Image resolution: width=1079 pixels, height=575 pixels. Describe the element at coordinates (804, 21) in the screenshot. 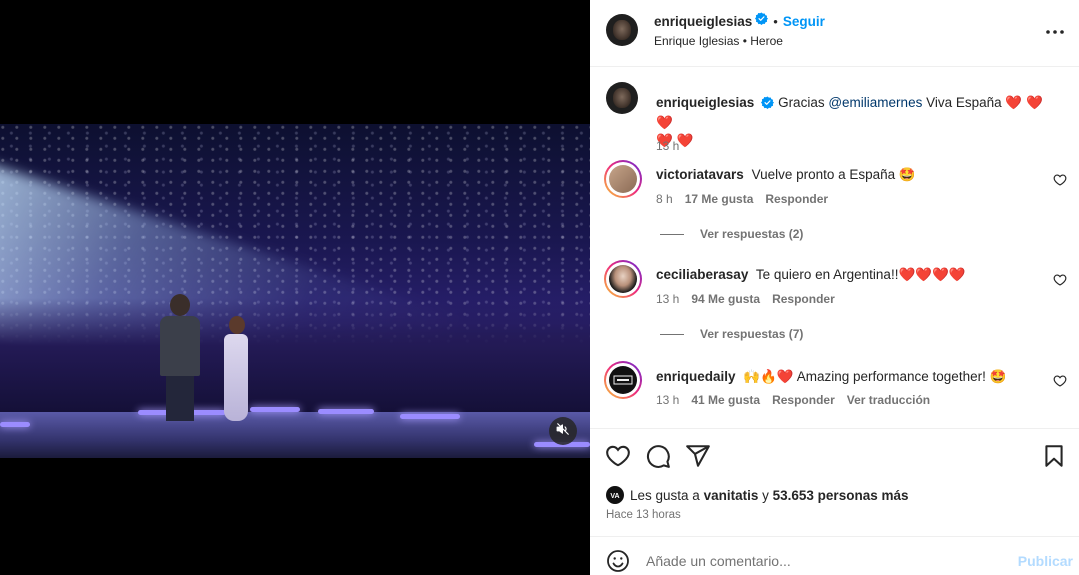

I see `follow-button: Seguir` at that location.